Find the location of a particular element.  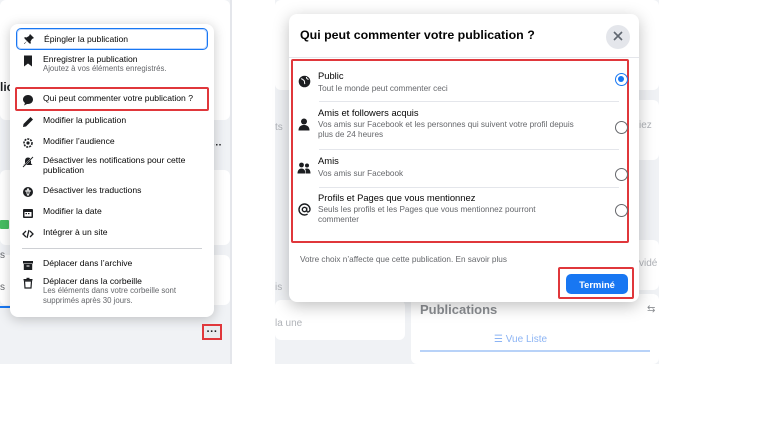

option-public: Public Tout le monde peut commenter ceci is located at coordinates (461, 86).